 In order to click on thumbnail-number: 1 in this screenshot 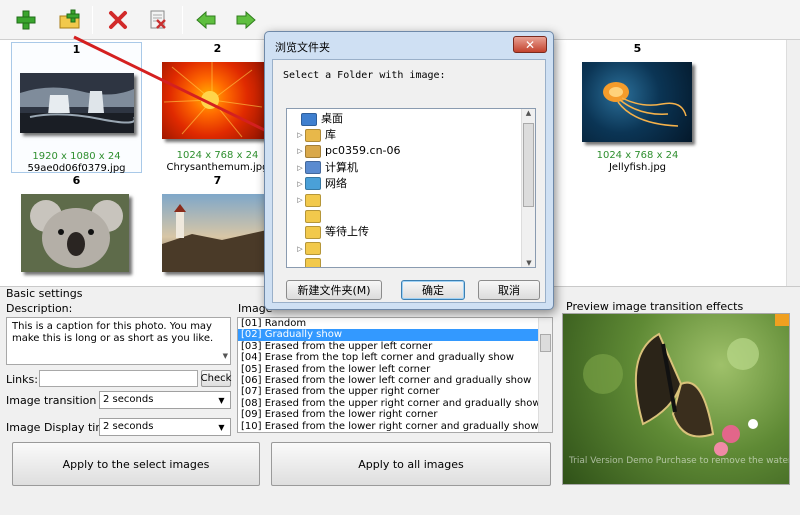, I will do `click(76, 49)`.